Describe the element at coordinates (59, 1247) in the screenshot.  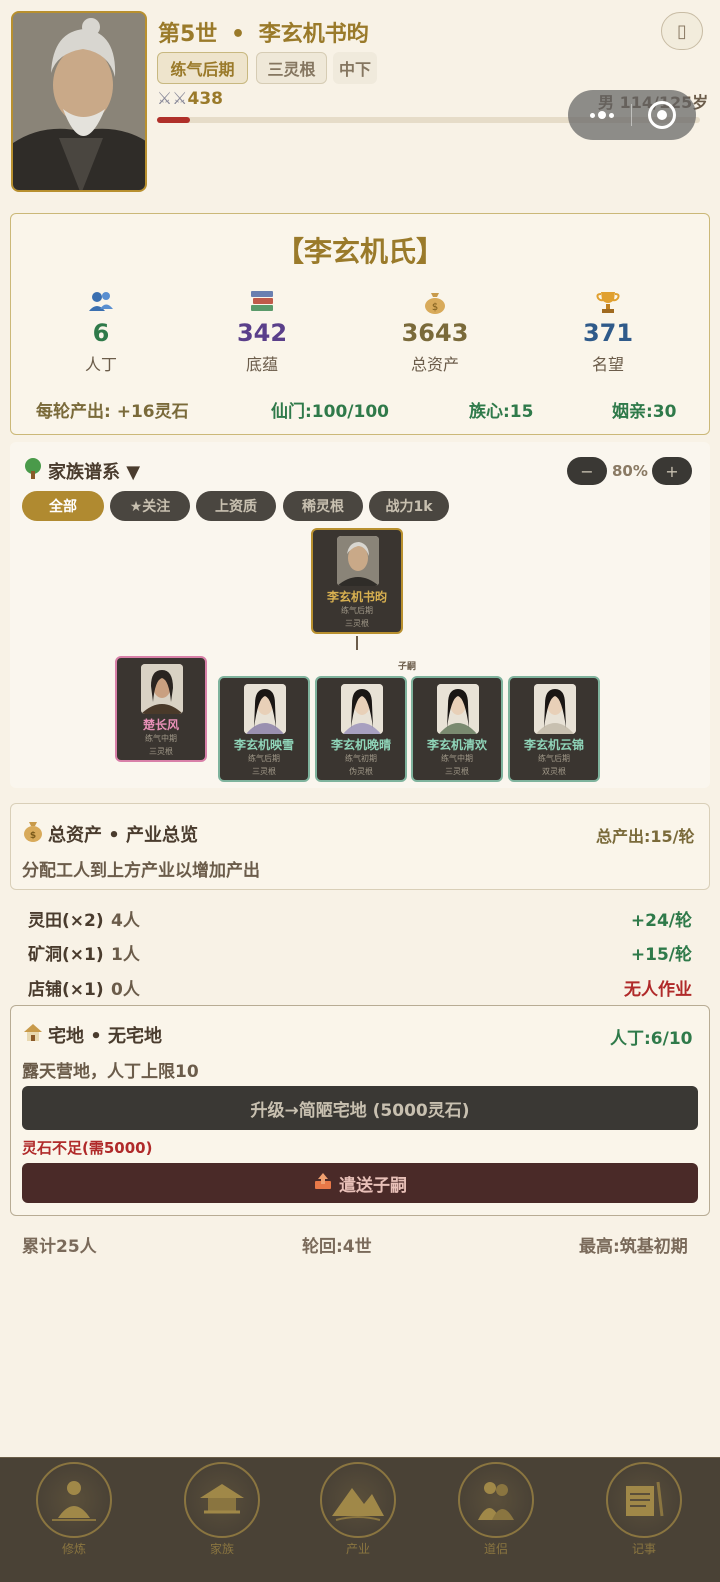
I see `total-members: 累计25人` at that location.